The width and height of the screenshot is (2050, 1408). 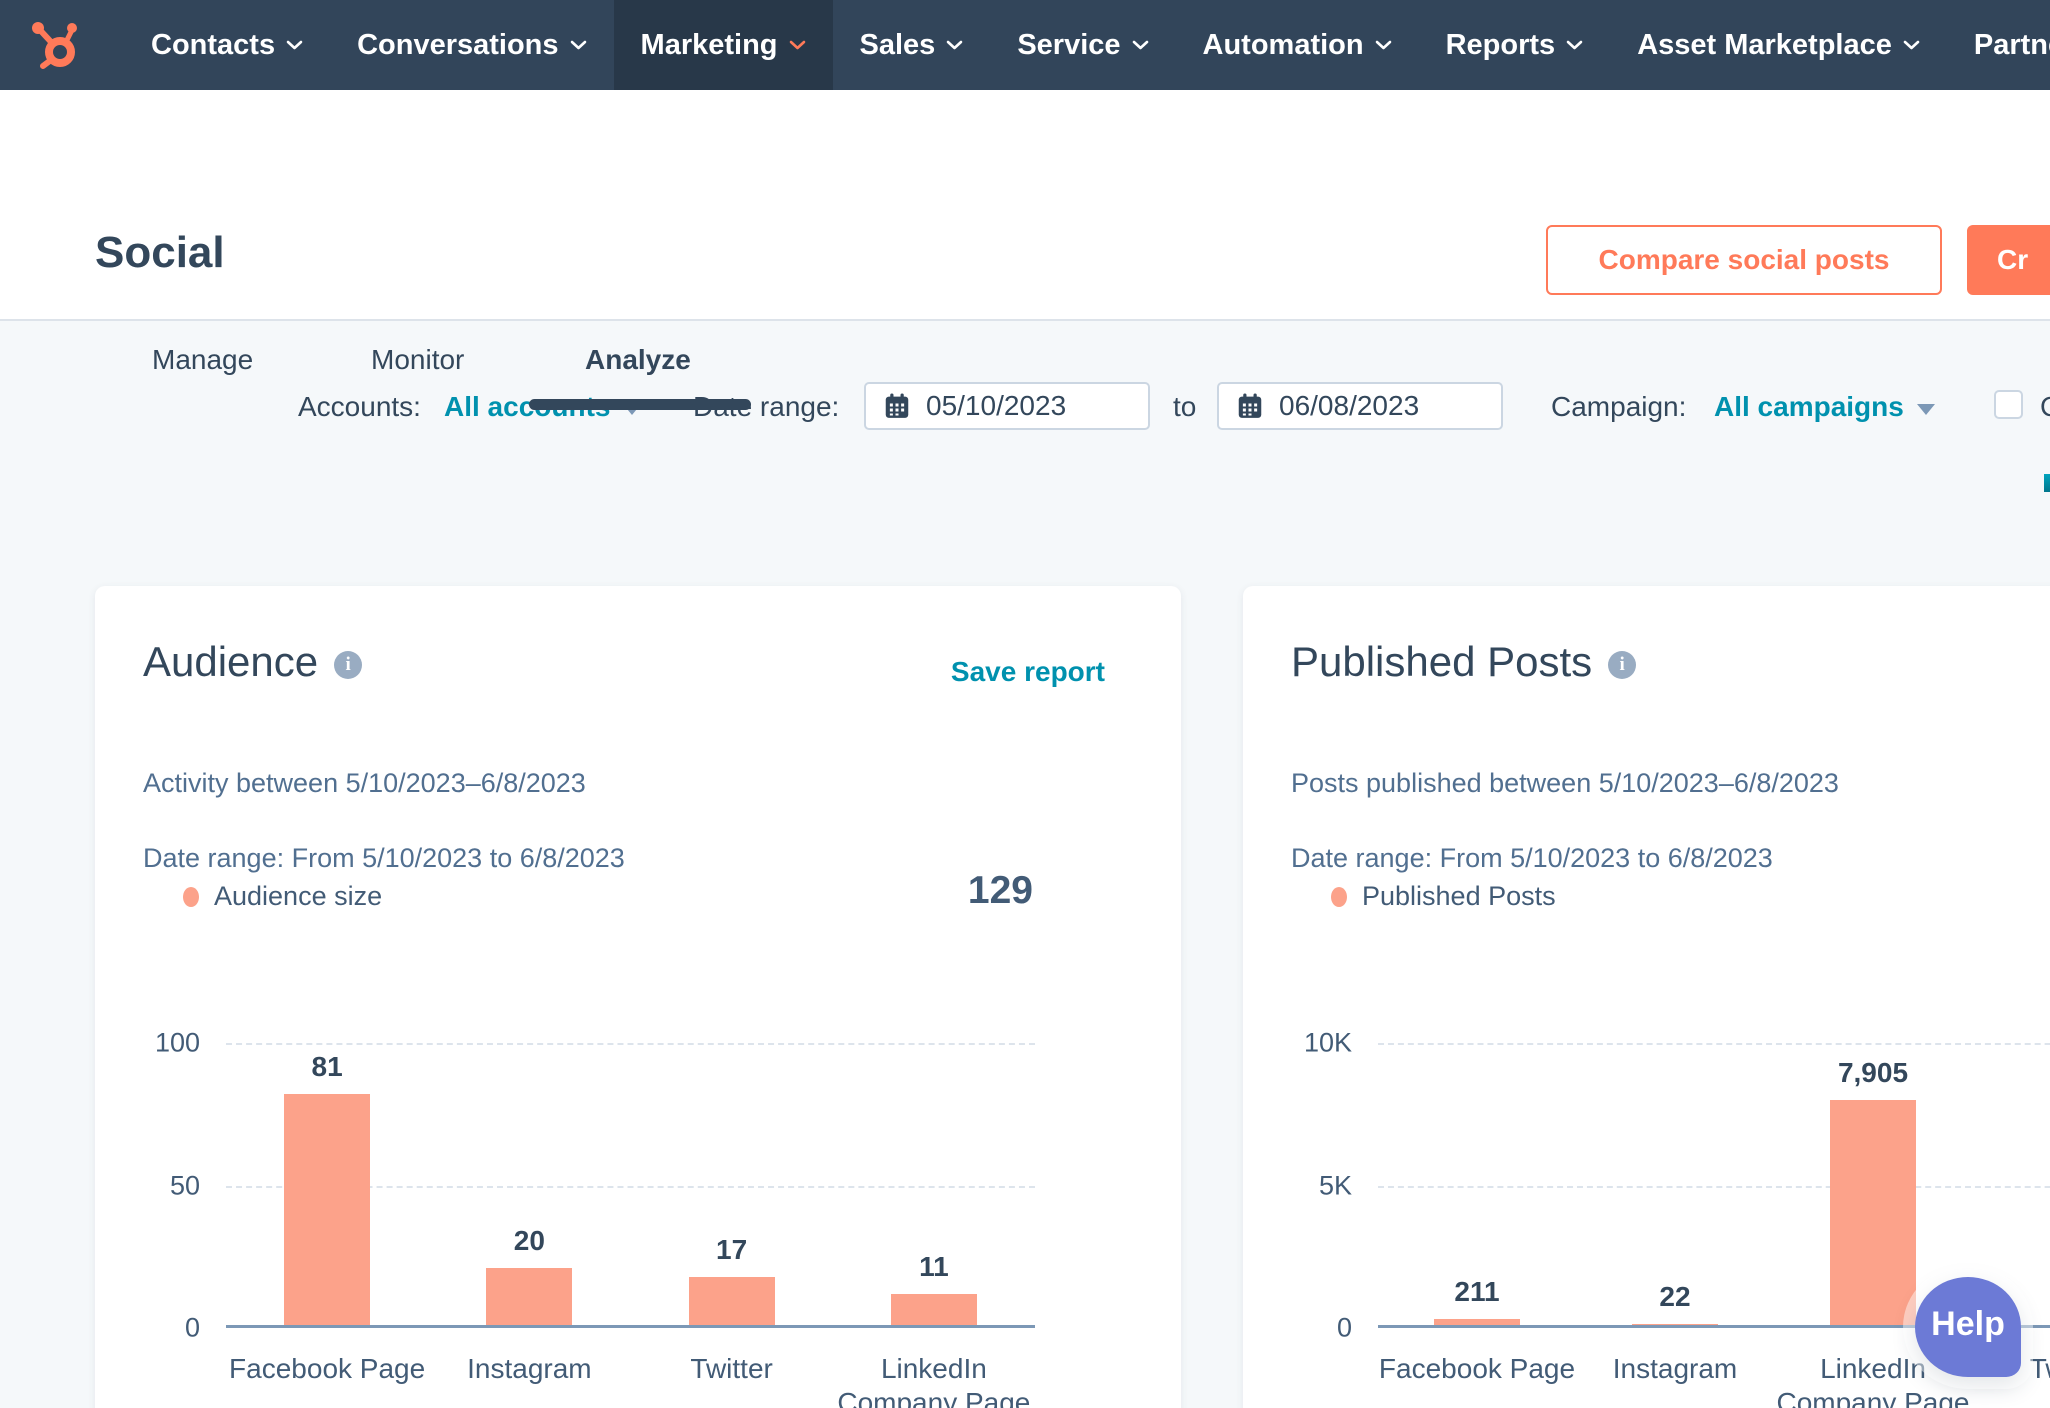 What do you see at coordinates (1327, 1042) in the screenshot?
I see `y-axis-tick-label: 10K` at bounding box center [1327, 1042].